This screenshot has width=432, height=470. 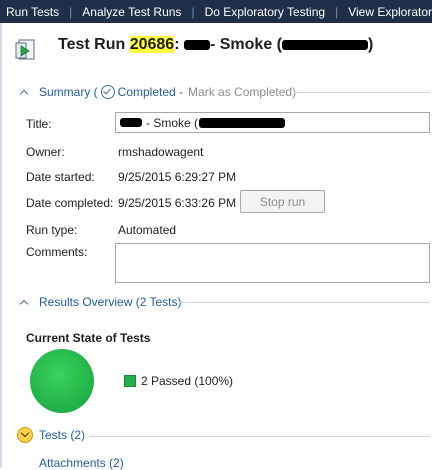 I want to click on results-overview-label: Results Overview (2 Tests), so click(x=110, y=302).